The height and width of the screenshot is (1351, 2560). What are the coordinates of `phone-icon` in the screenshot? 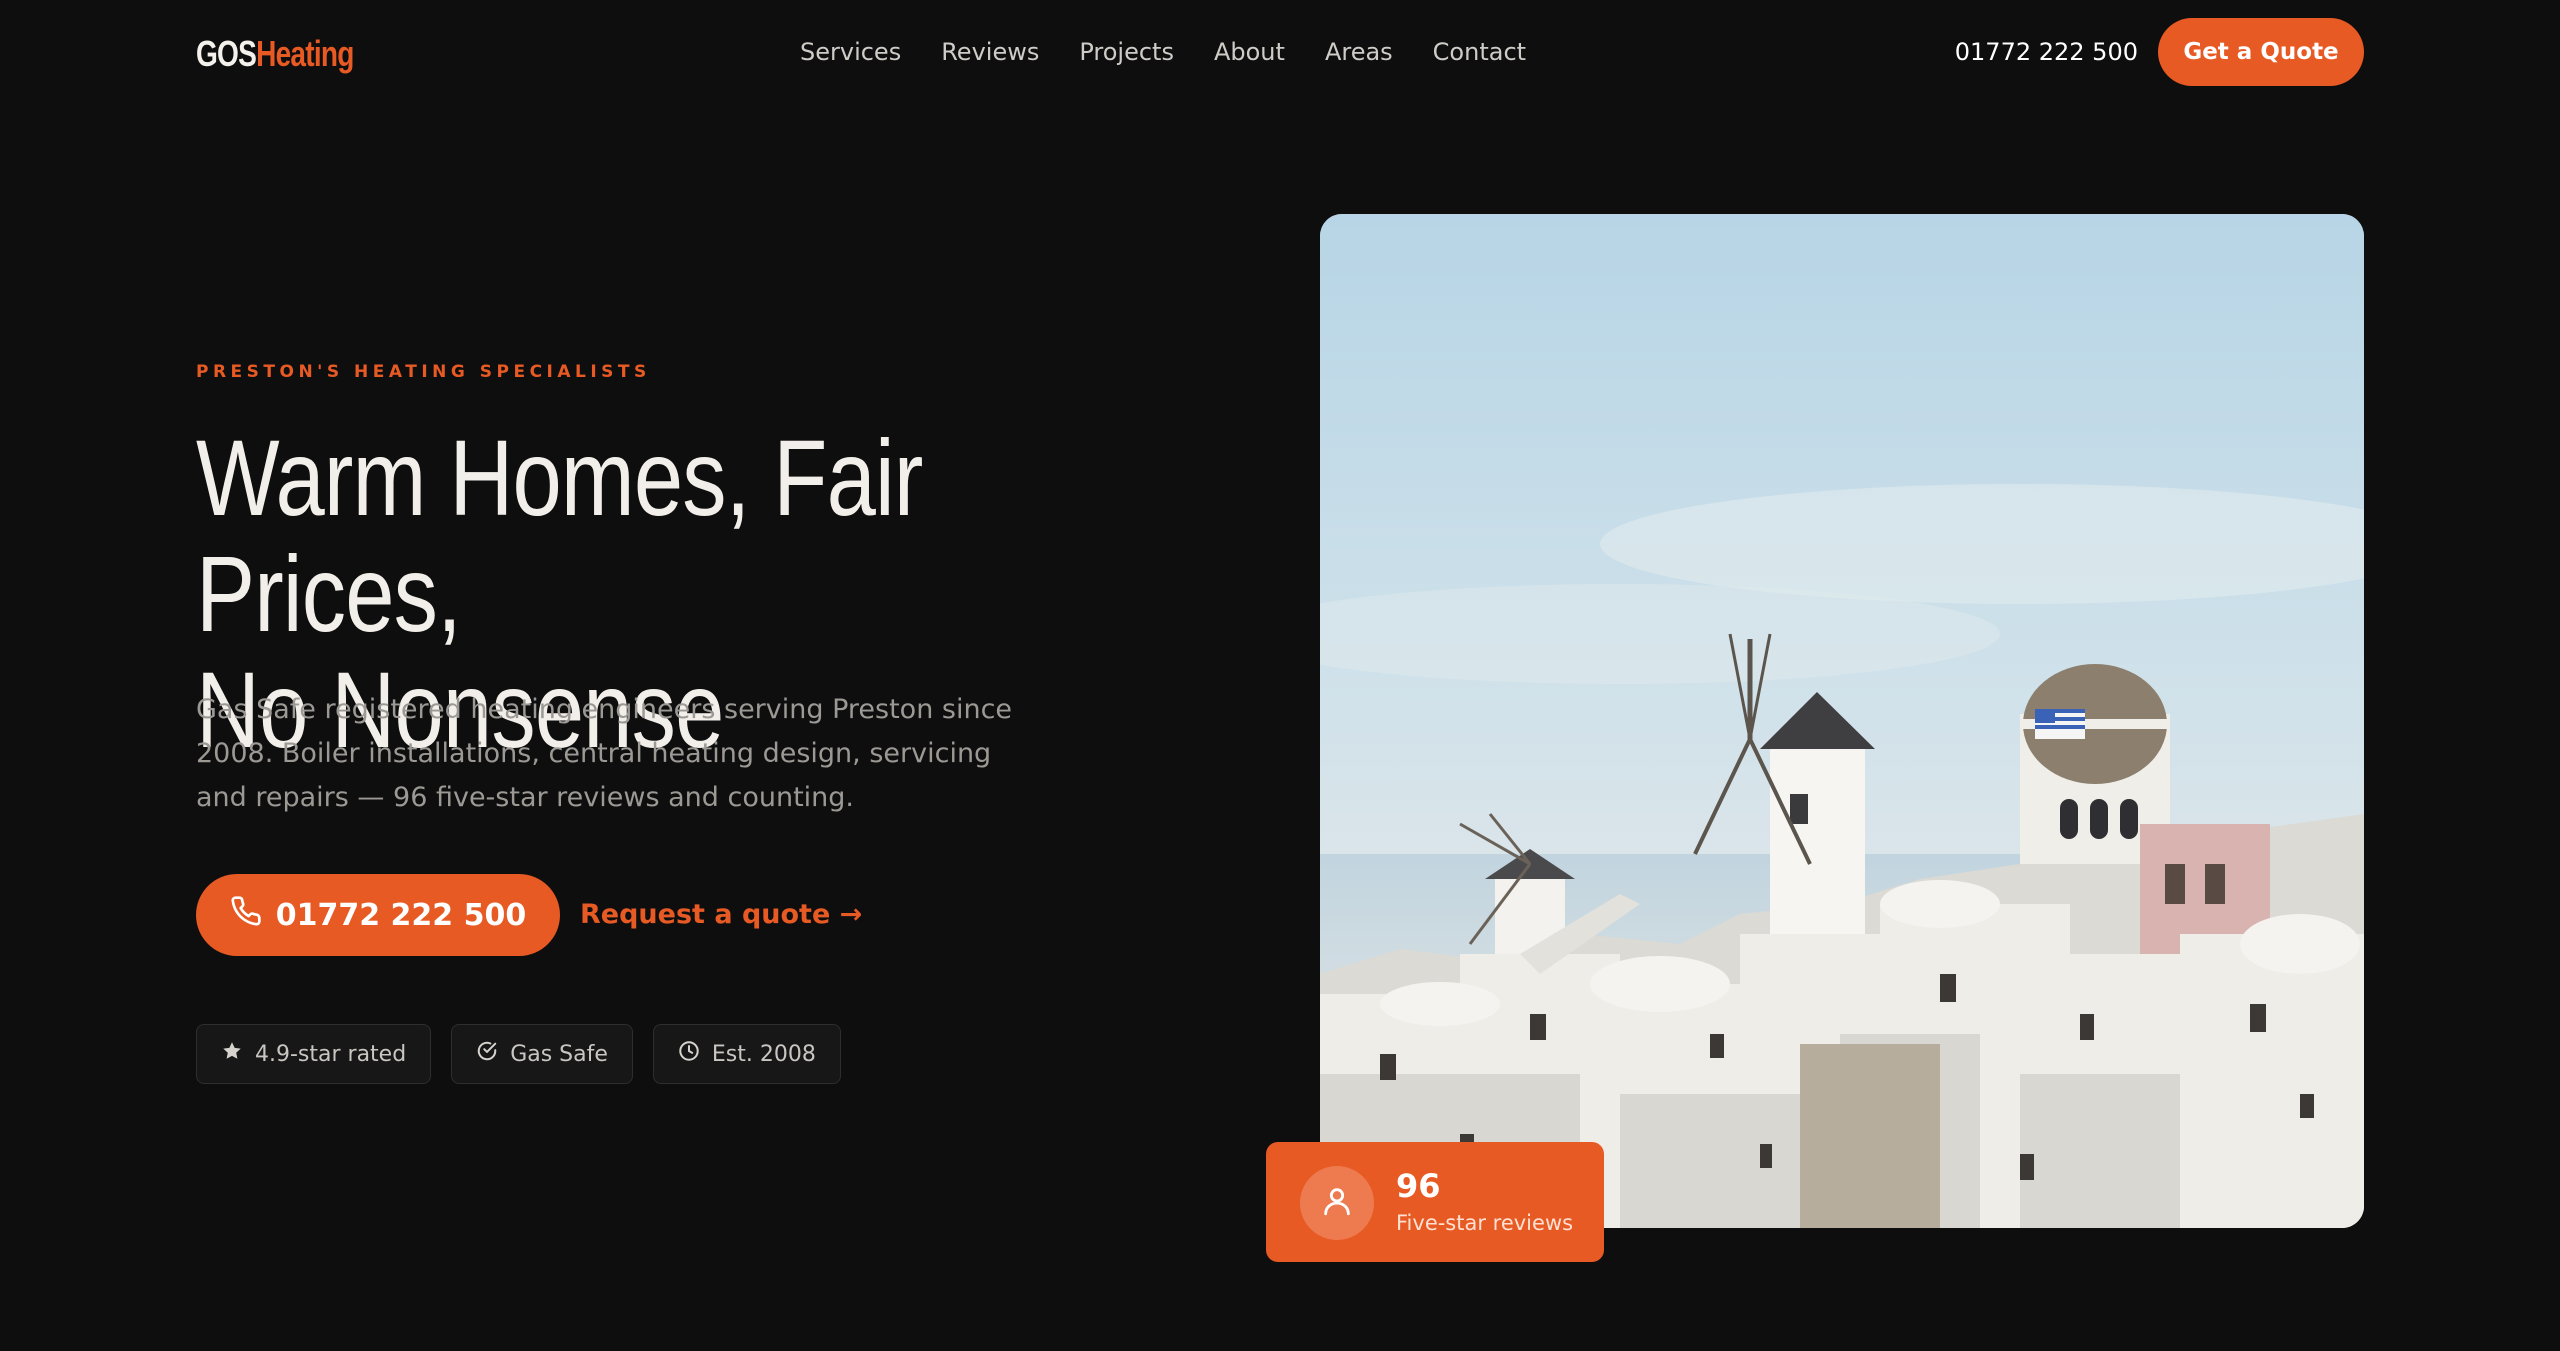 It's located at (246, 915).